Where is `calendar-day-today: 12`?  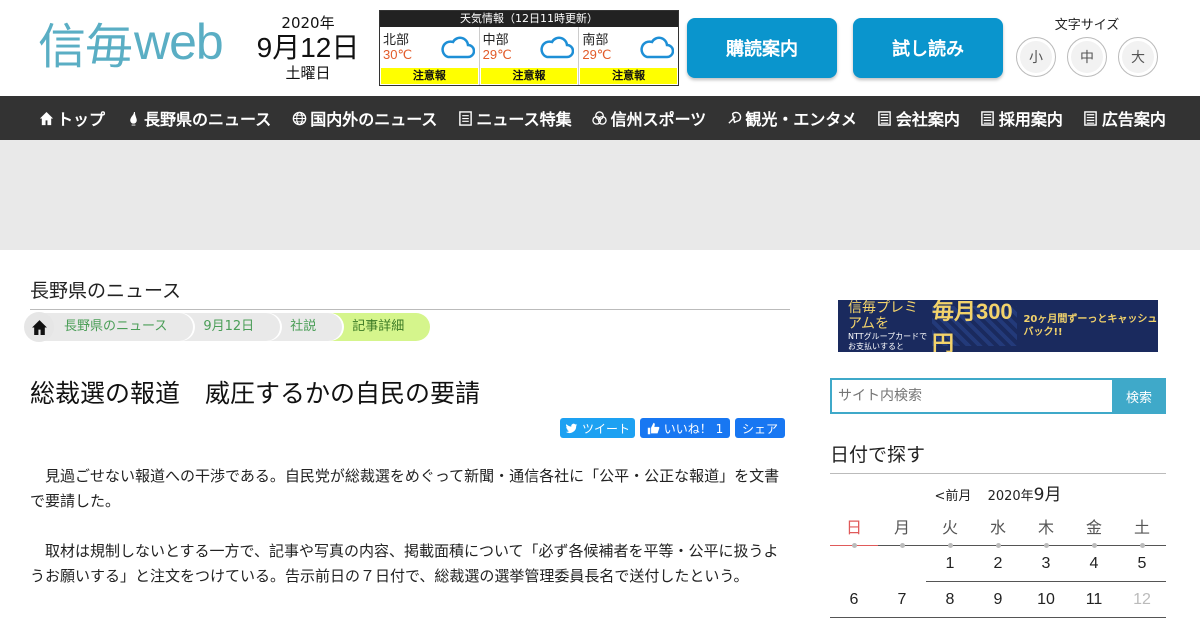 calendar-day-today: 12 is located at coordinates (1142, 600).